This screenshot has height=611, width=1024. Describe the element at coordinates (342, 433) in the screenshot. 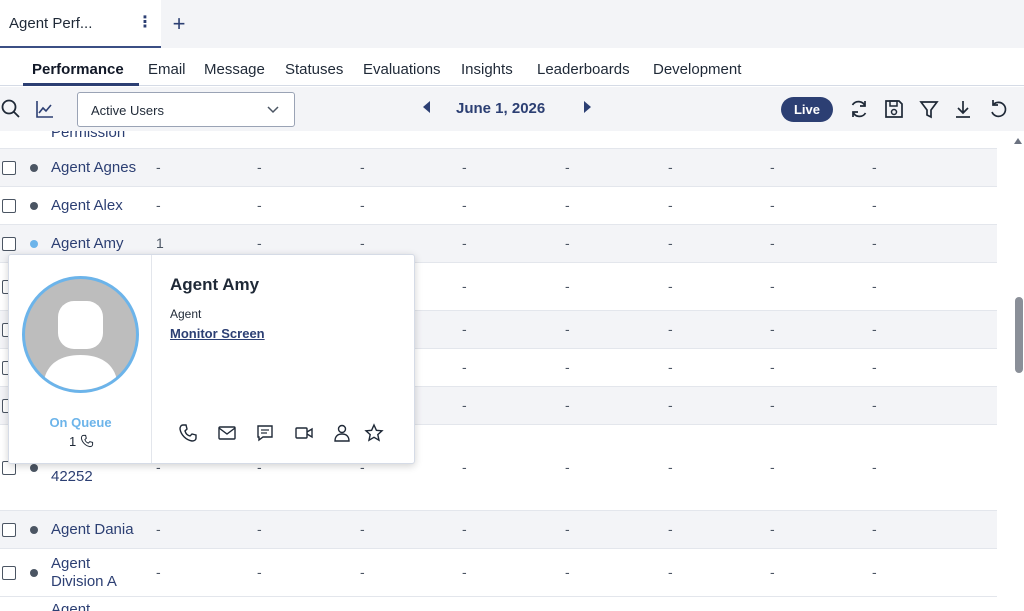

I see `person-icon` at that location.